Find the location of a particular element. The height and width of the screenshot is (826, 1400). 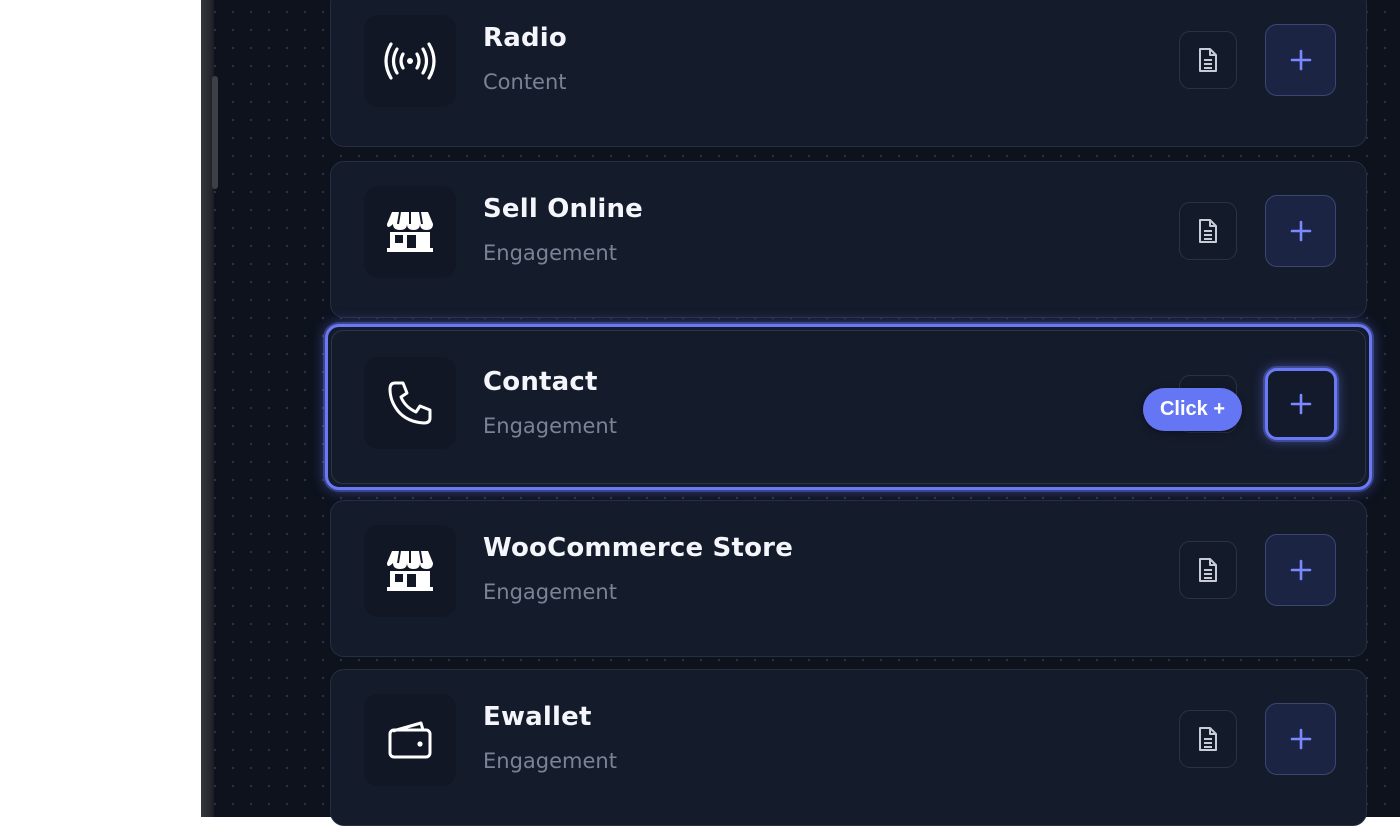

click-hint-tooltip: Click + is located at coordinates (1192, 409).